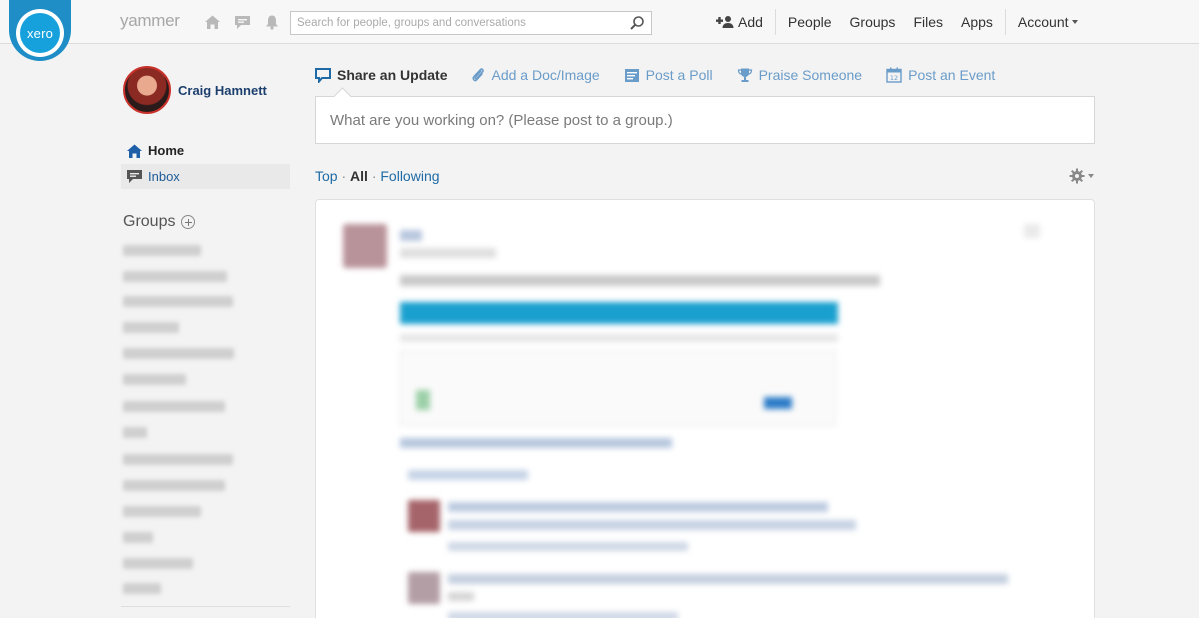  Describe the element at coordinates (928, 22) in the screenshot. I see `nav-files: Files` at that location.